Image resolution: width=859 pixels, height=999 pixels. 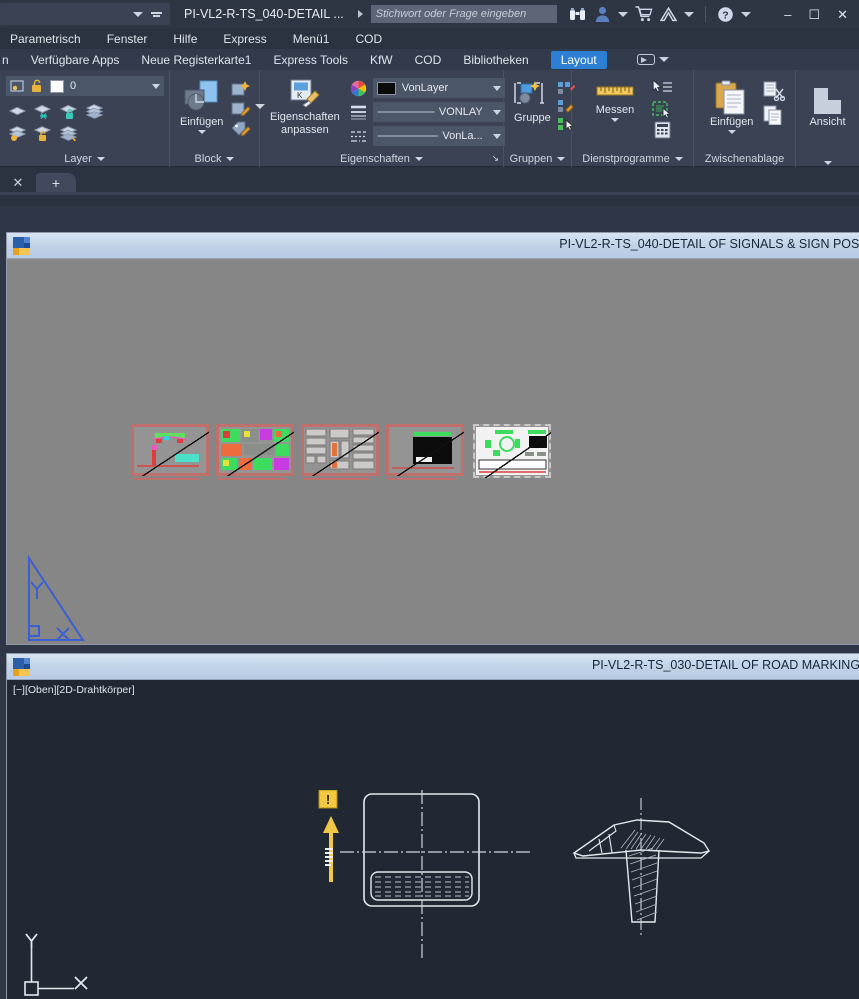 What do you see at coordinates (43, 111) in the screenshot?
I see `layer-freeze-icon` at bounding box center [43, 111].